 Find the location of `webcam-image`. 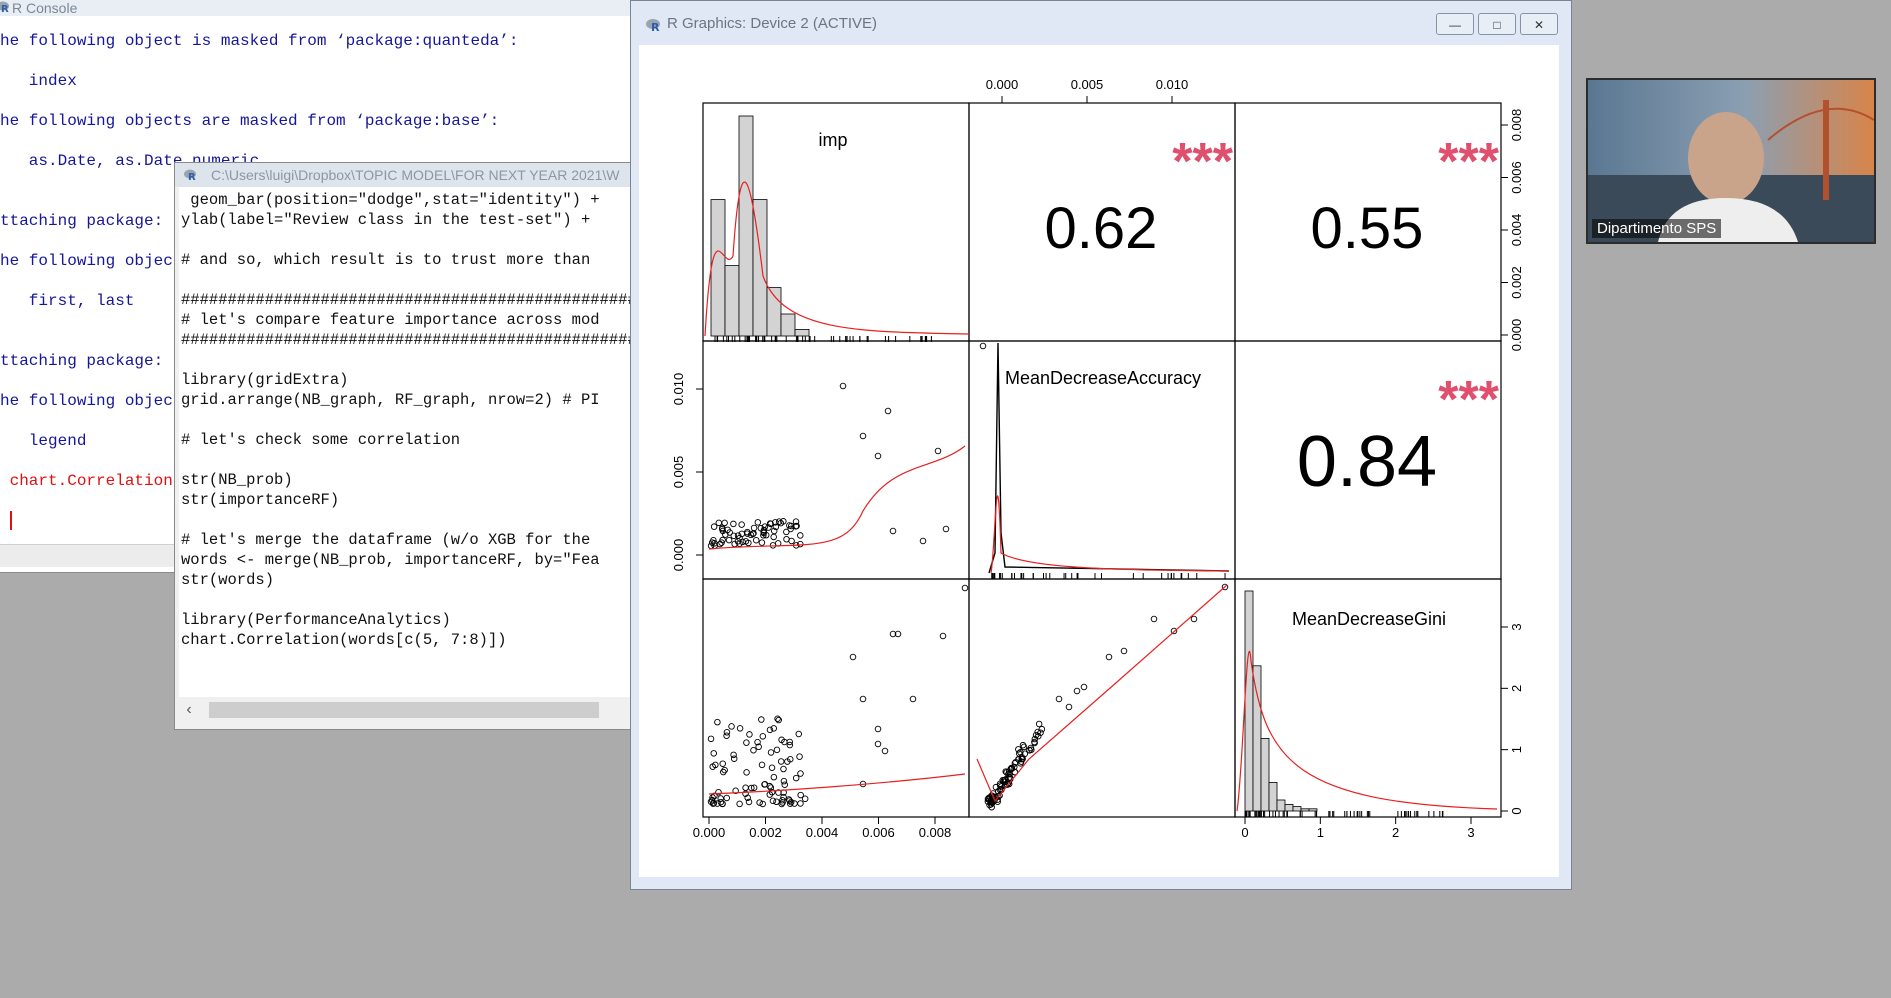

webcam-image is located at coordinates (1731, 161).